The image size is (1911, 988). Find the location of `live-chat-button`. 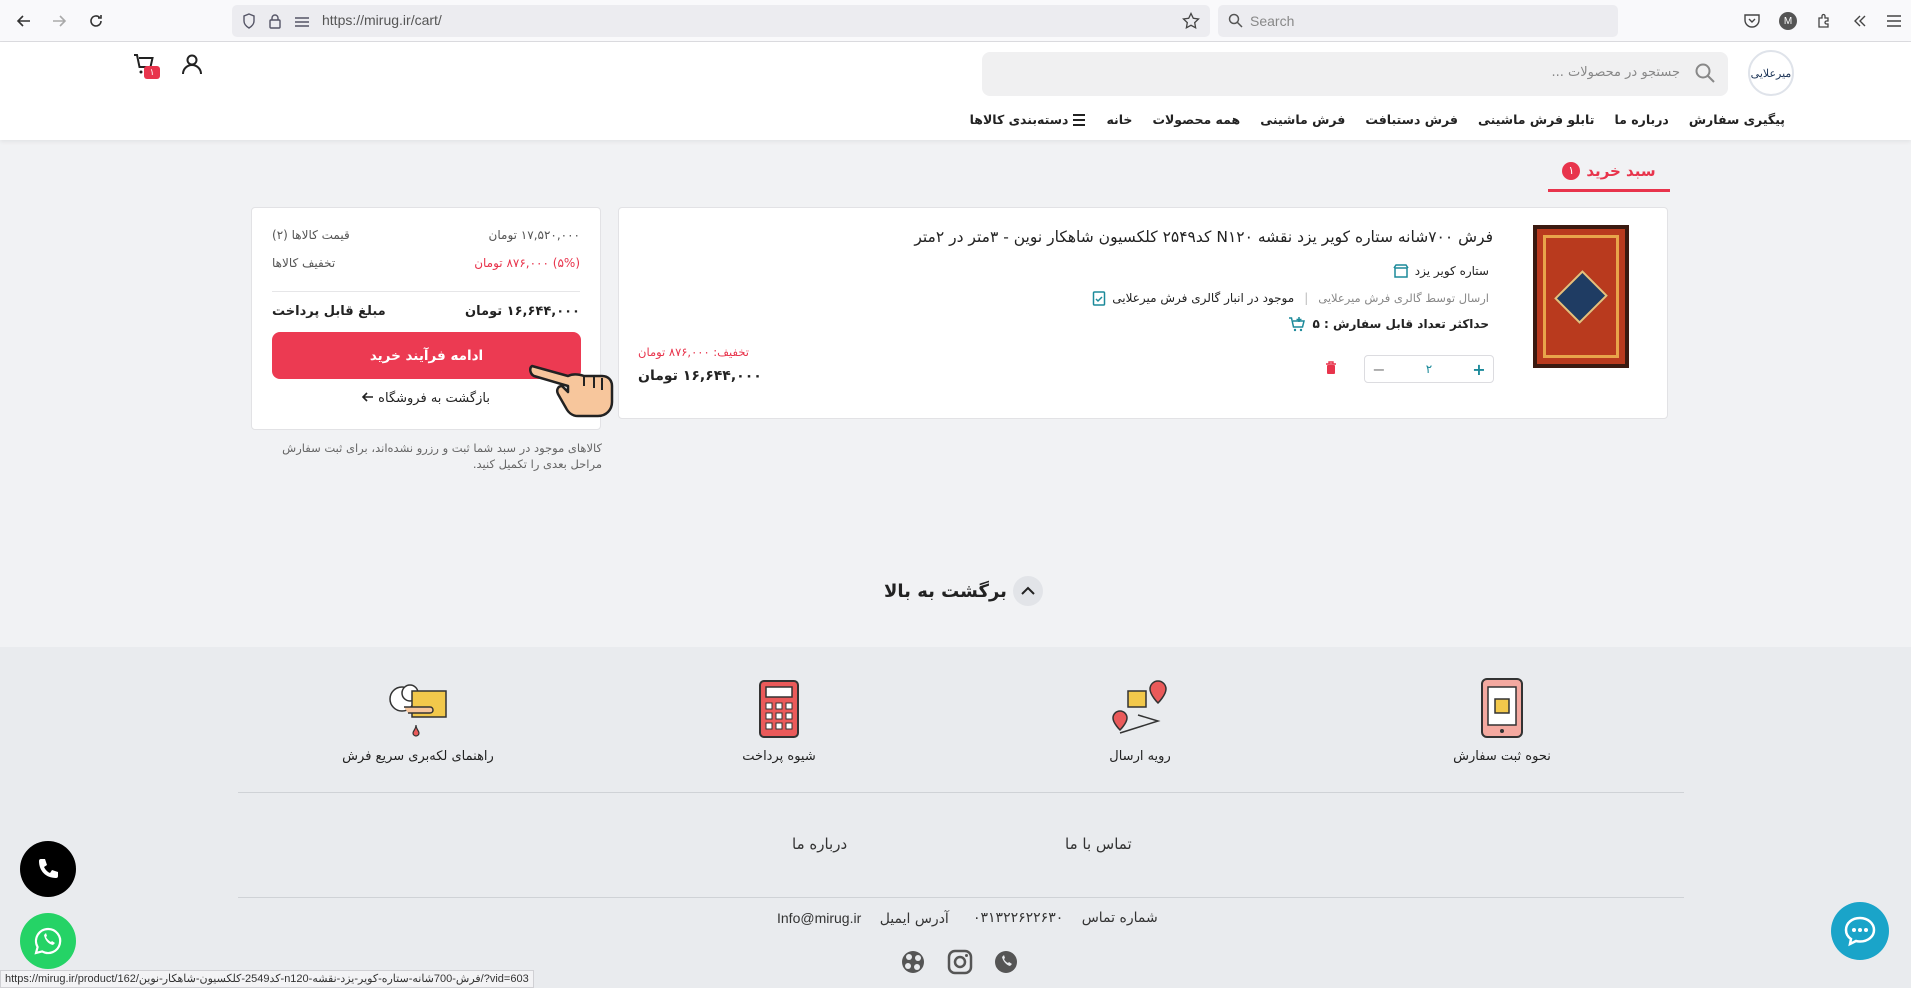

live-chat-button is located at coordinates (1860, 931).